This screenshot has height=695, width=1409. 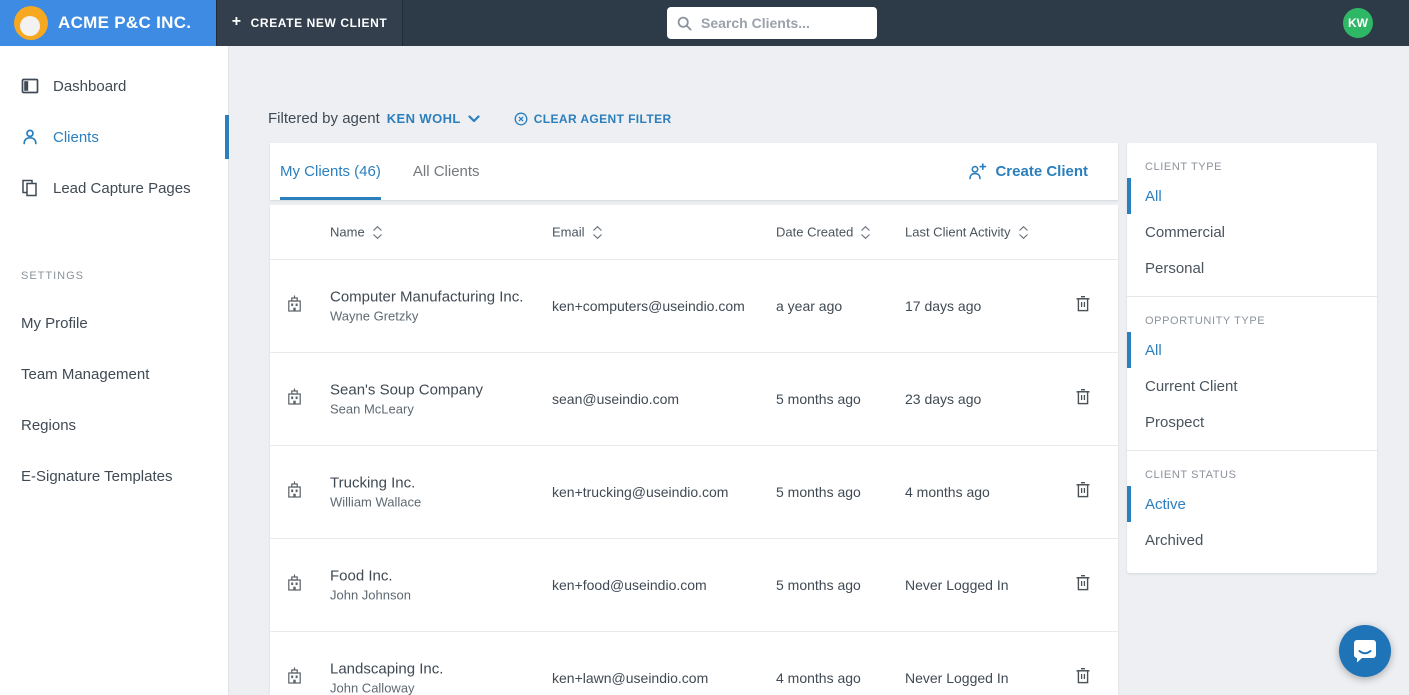 I want to click on search-box, so click(x=772, y=23).